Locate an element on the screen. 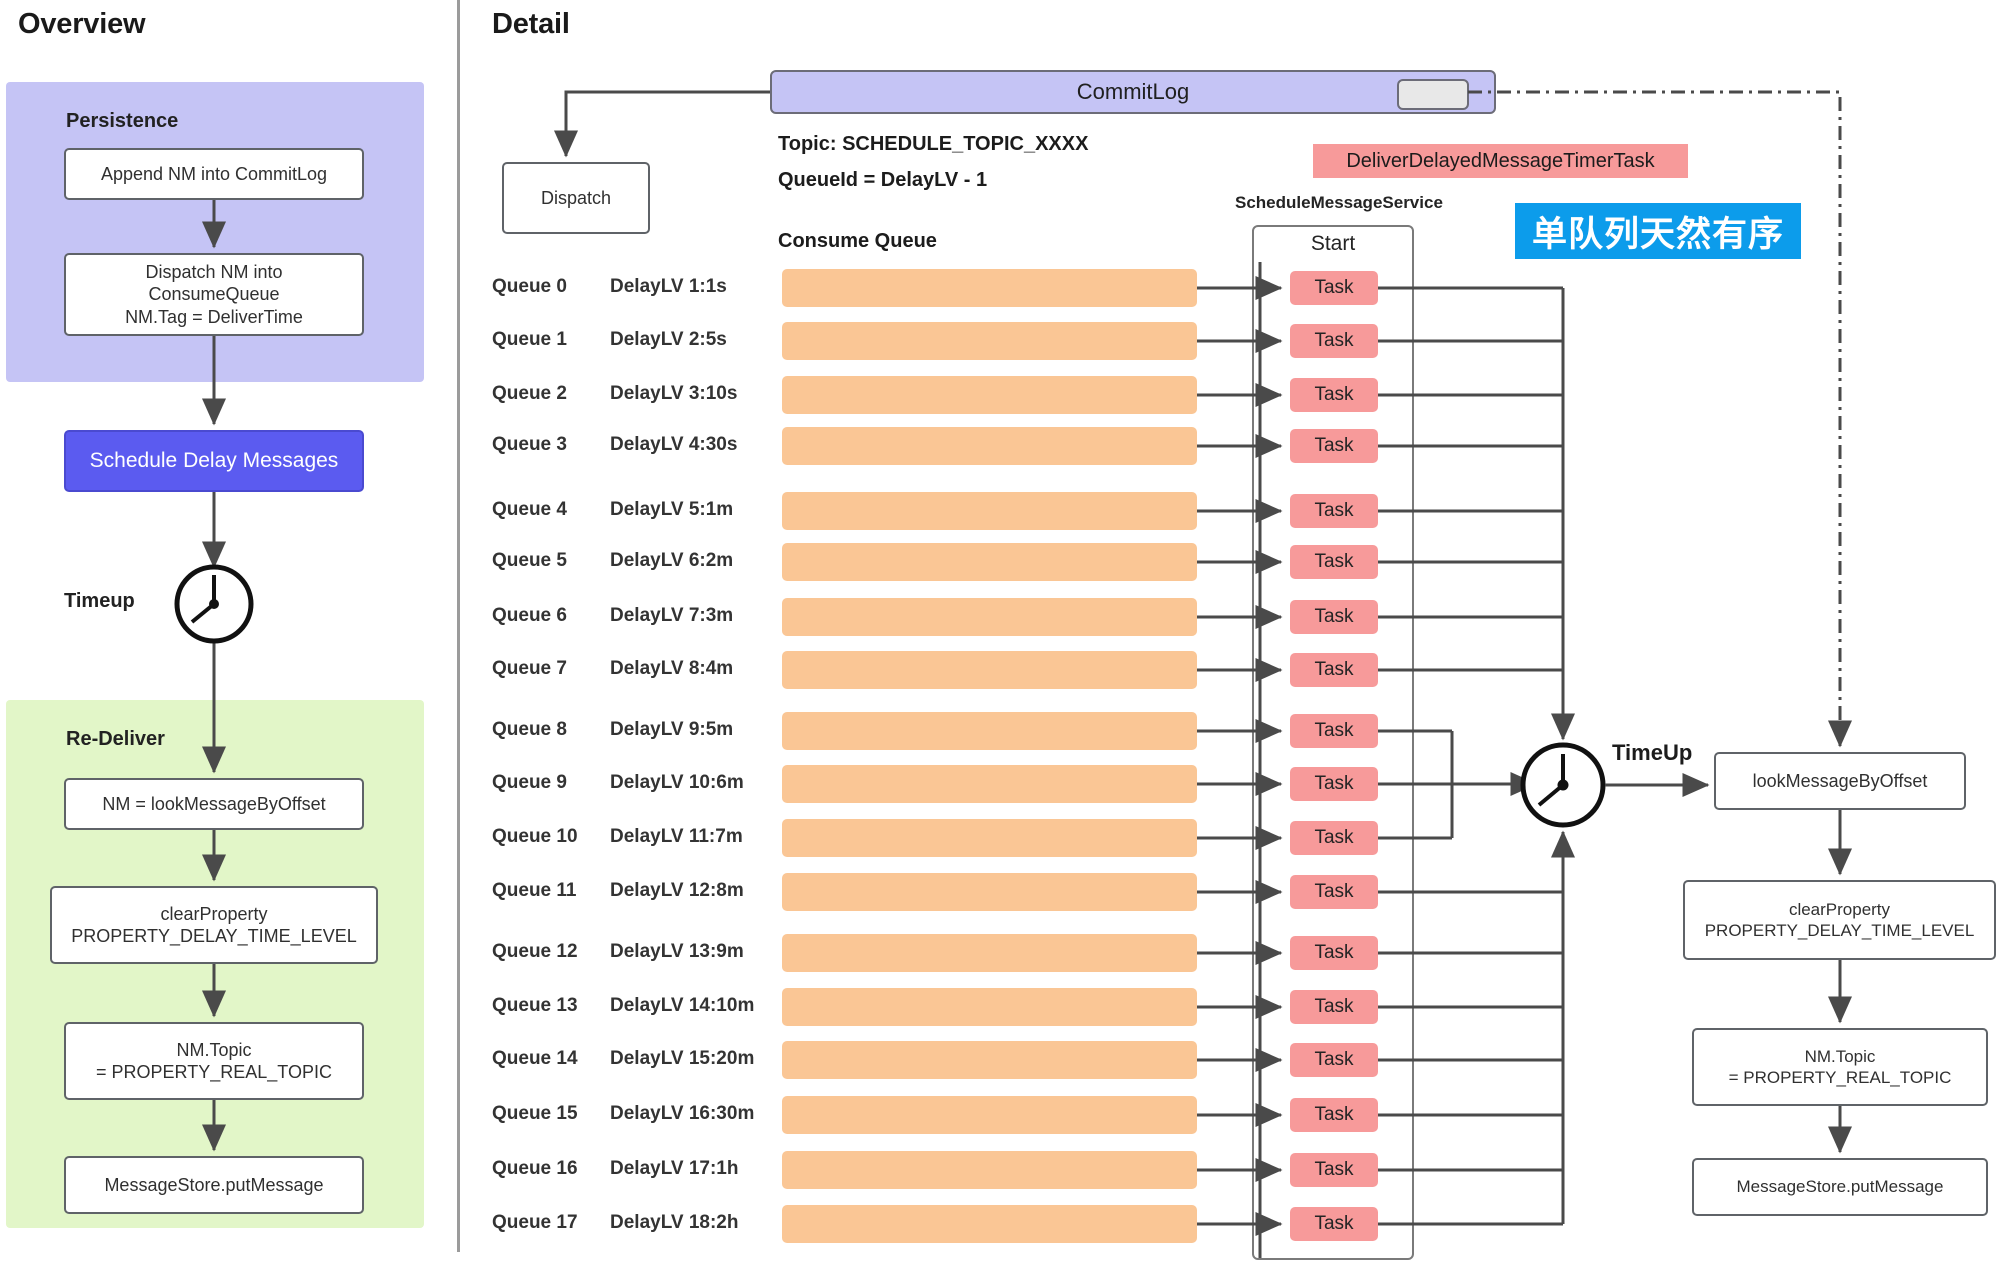 This screenshot has width=1996, height=1276. detail-node-putmessage: MessageStore.putMessage is located at coordinates (1840, 1187).